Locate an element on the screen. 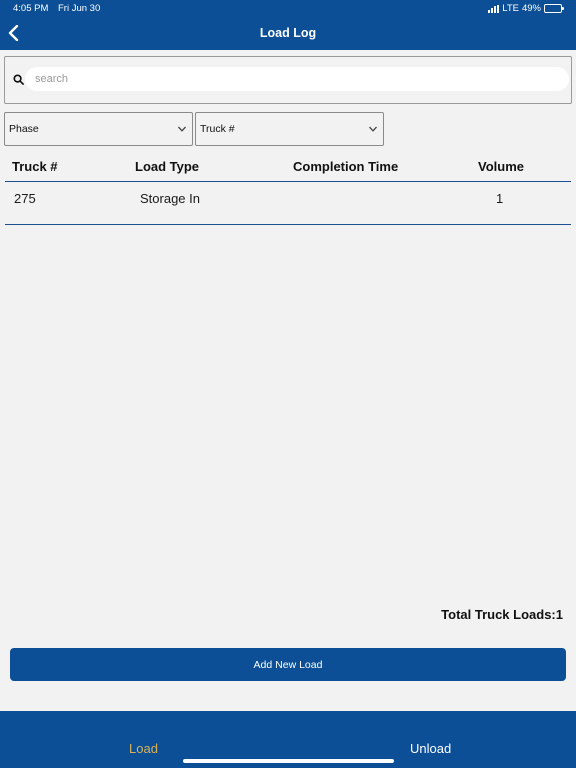 The image size is (576, 768). status-indicators: LTE 49% is located at coordinates (526, 8).